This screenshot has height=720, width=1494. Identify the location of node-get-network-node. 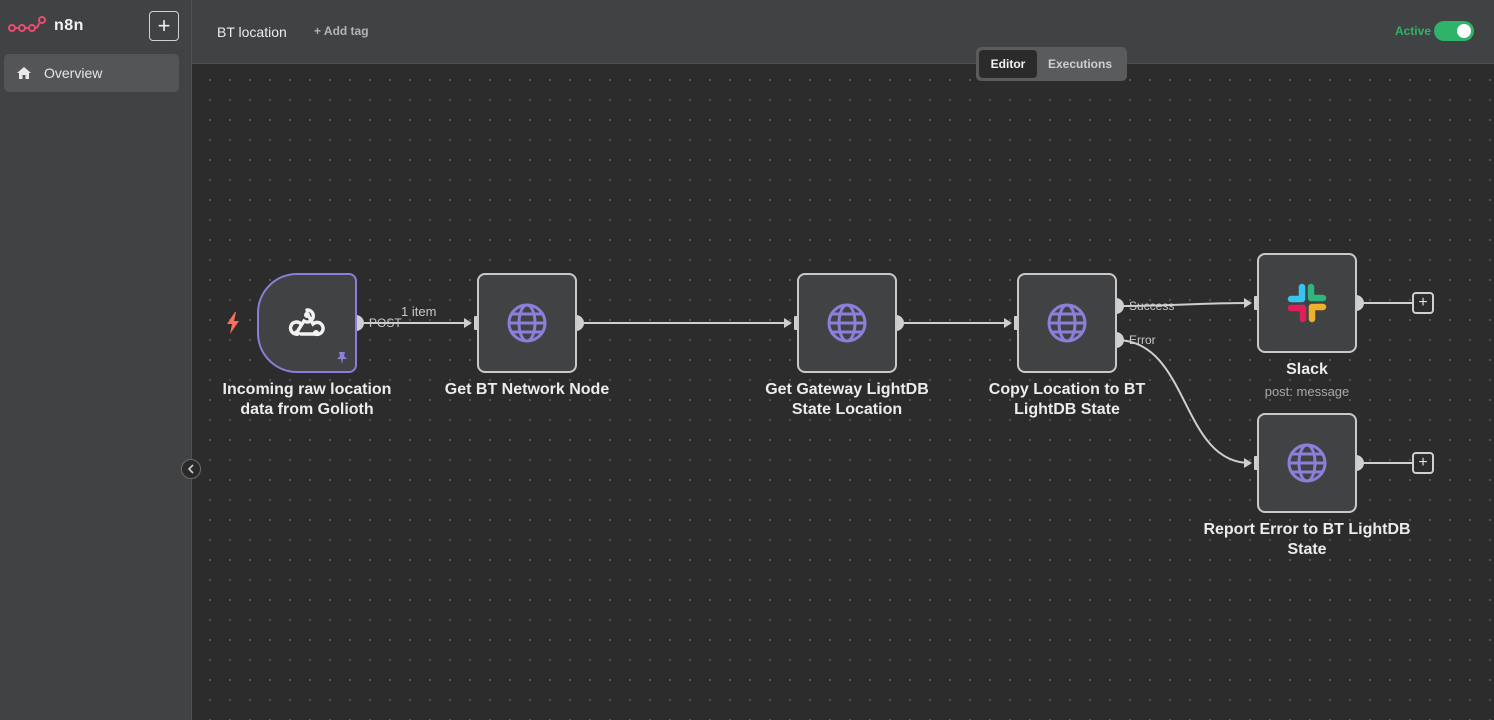
(527, 323).